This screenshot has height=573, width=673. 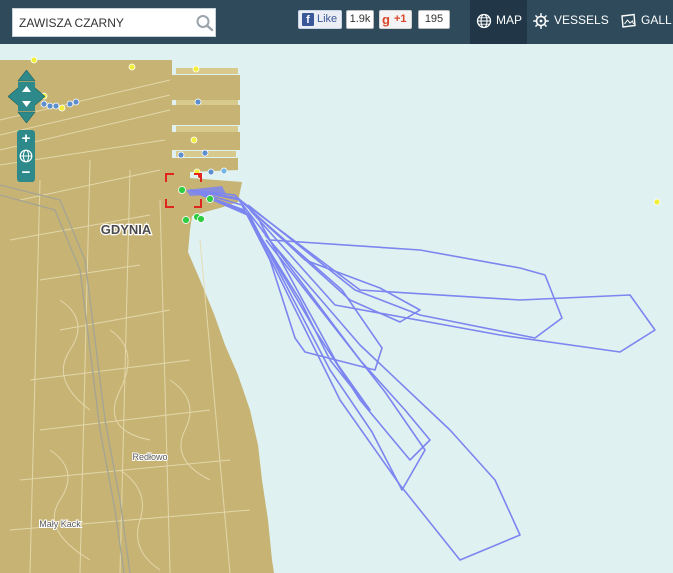 What do you see at coordinates (628, 20) in the screenshot?
I see `gallery-icon` at bounding box center [628, 20].